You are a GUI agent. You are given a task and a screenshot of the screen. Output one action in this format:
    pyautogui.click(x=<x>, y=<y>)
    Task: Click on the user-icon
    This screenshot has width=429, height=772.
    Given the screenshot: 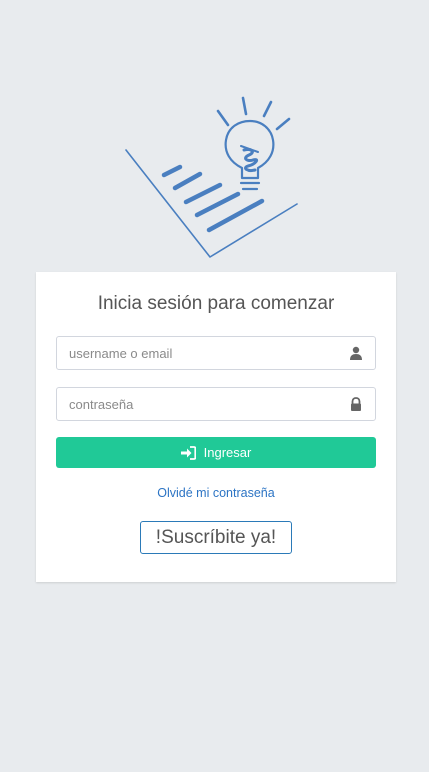 What is the action you would take?
    pyautogui.click(x=356, y=353)
    